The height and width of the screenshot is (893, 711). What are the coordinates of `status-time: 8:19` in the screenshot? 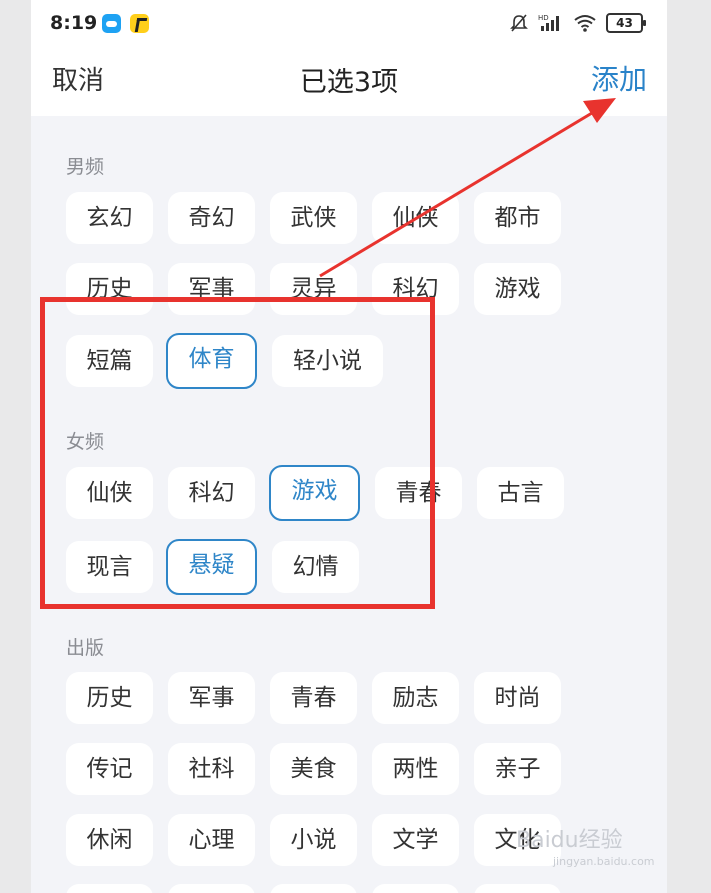 It's located at (74, 23).